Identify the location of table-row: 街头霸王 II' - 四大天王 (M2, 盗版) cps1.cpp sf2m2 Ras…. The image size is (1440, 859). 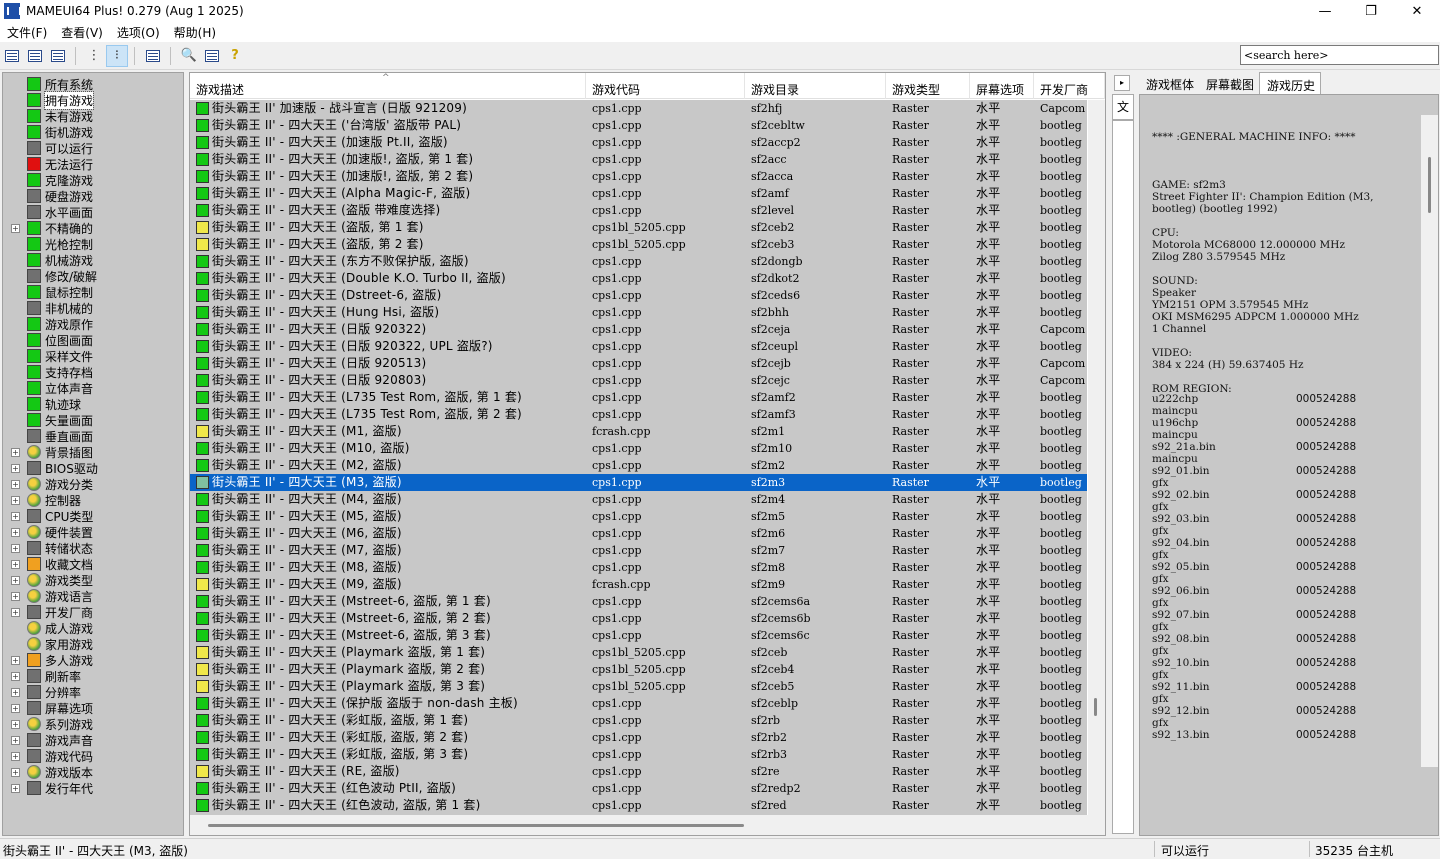
(638, 465).